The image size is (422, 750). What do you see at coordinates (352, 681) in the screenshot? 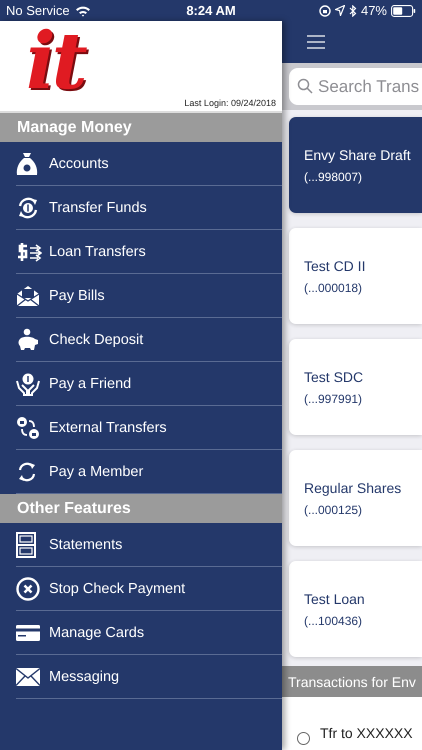
I see `section-header: Transactions for Env` at bounding box center [352, 681].